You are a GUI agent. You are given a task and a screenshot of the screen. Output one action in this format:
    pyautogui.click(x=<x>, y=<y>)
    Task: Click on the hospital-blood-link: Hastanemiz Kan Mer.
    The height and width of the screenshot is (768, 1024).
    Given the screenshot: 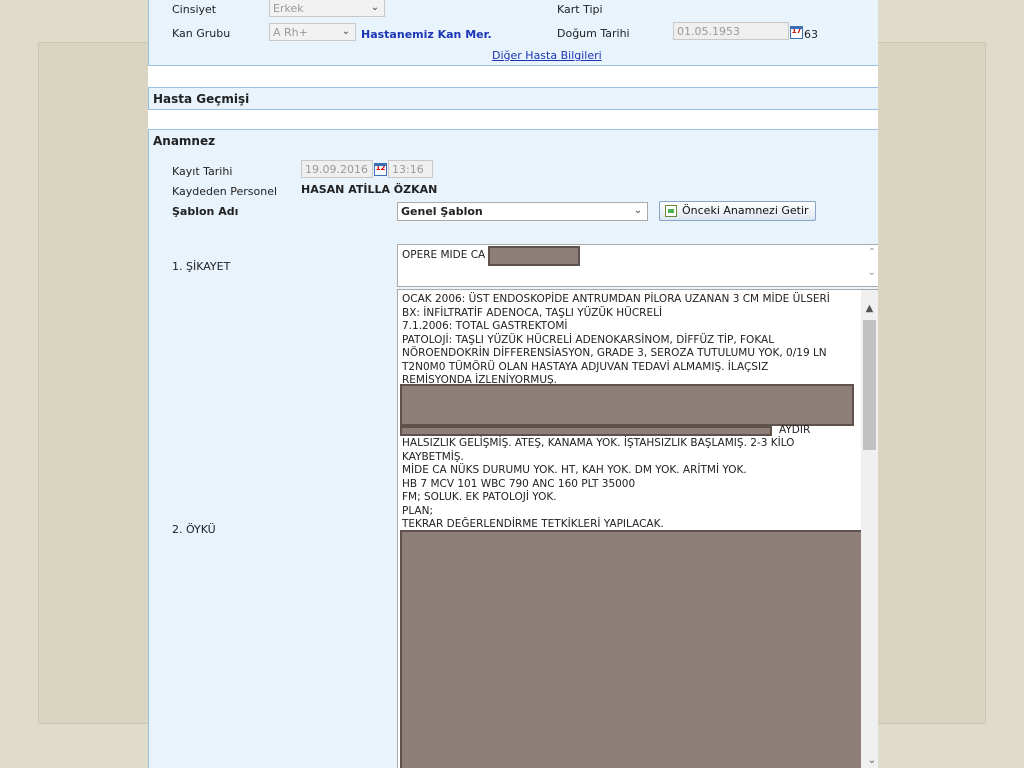 What is the action you would take?
    pyautogui.click(x=426, y=34)
    